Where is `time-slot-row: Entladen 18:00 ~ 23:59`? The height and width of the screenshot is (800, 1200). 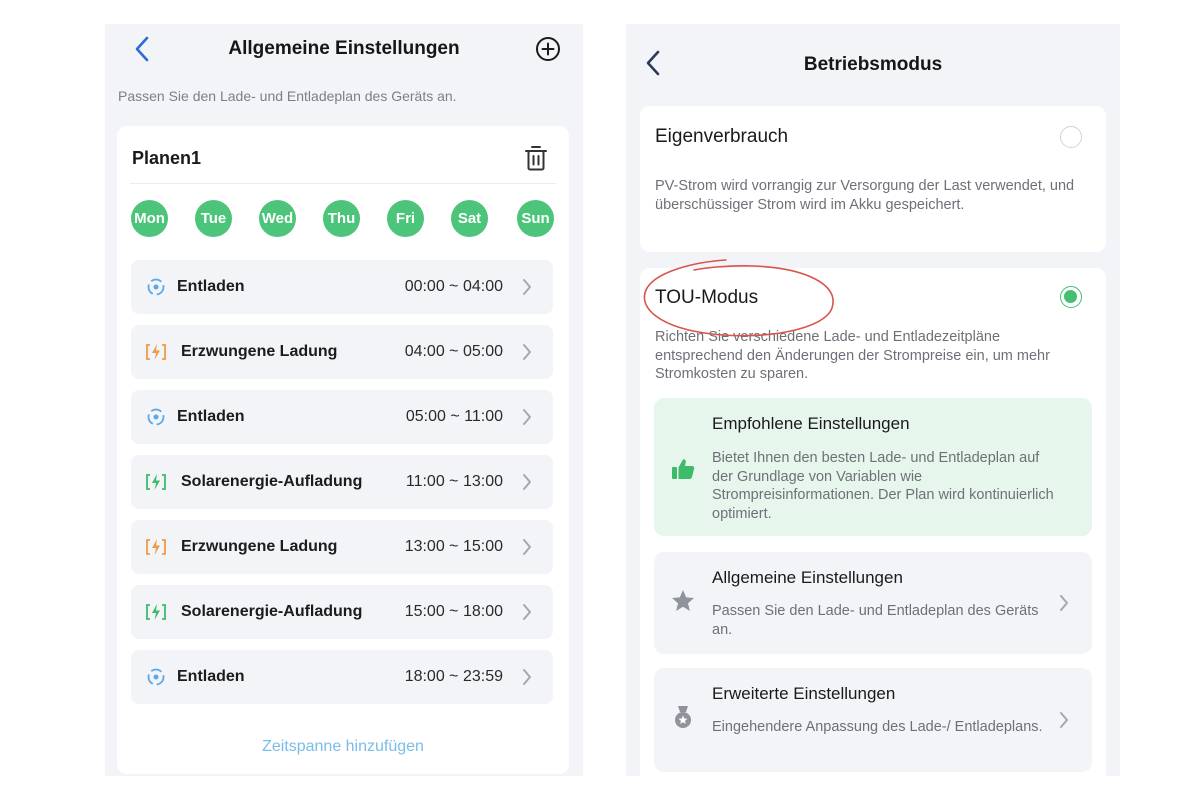 time-slot-row: Entladen 18:00 ~ 23:59 is located at coordinates (342, 677).